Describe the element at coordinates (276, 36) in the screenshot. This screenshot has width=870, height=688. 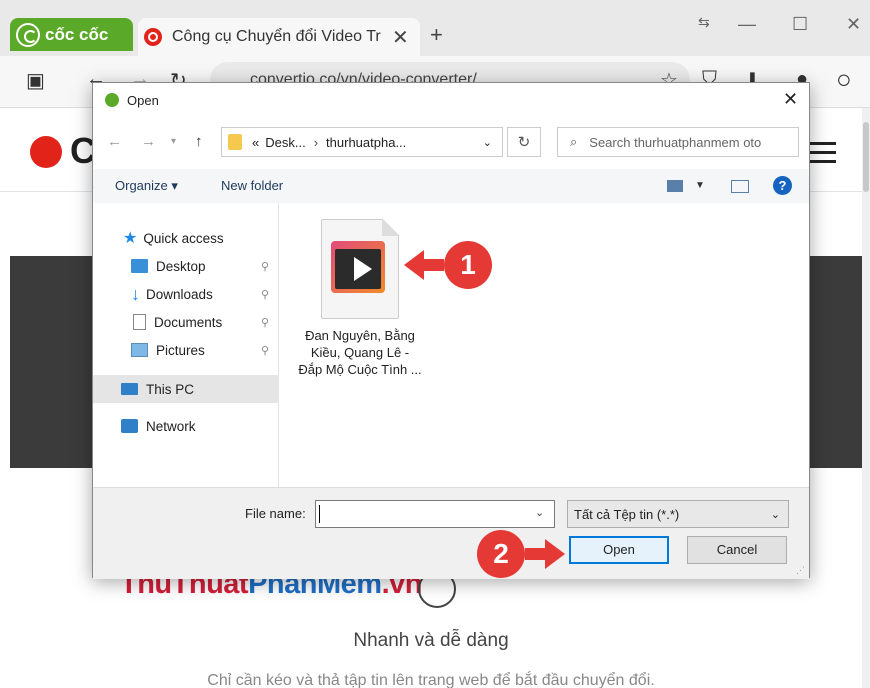
I see `tab-title: Công cụ Chuyển đổi Video Tr` at that location.